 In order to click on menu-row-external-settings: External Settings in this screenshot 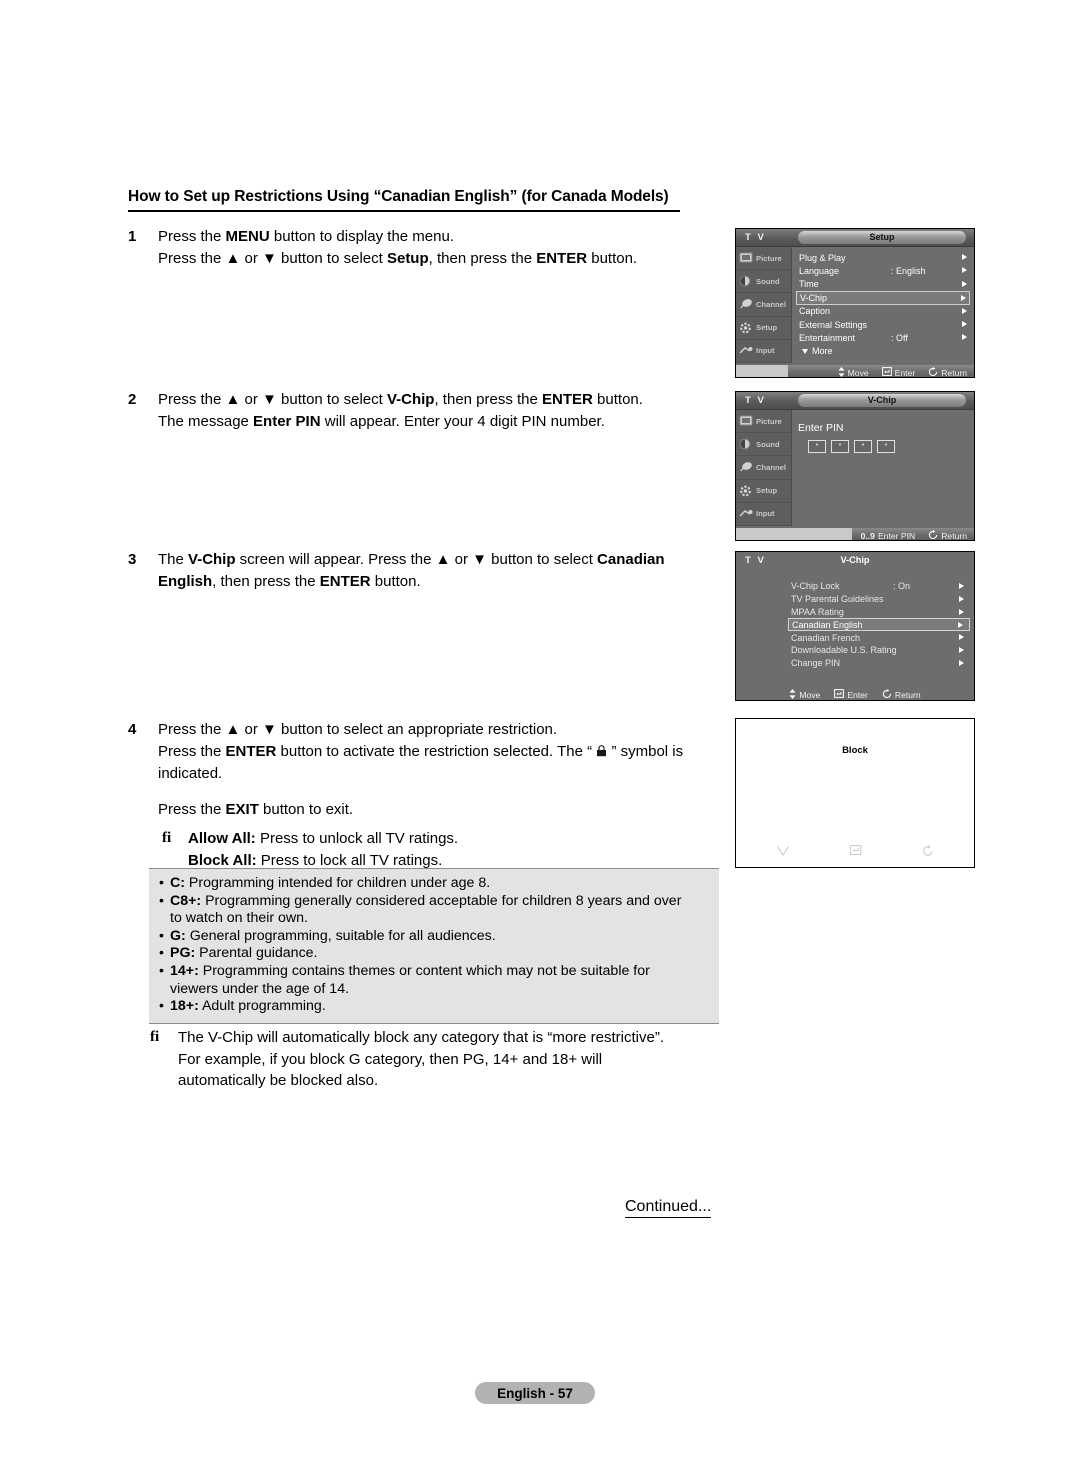, I will do `click(883, 324)`.